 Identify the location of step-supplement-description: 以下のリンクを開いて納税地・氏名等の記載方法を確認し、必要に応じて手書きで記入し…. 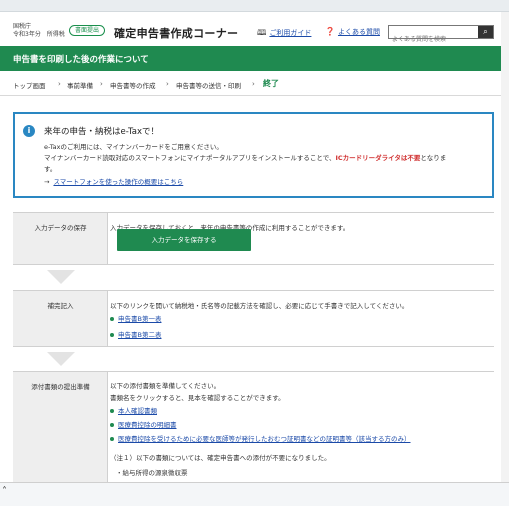
(259, 306).